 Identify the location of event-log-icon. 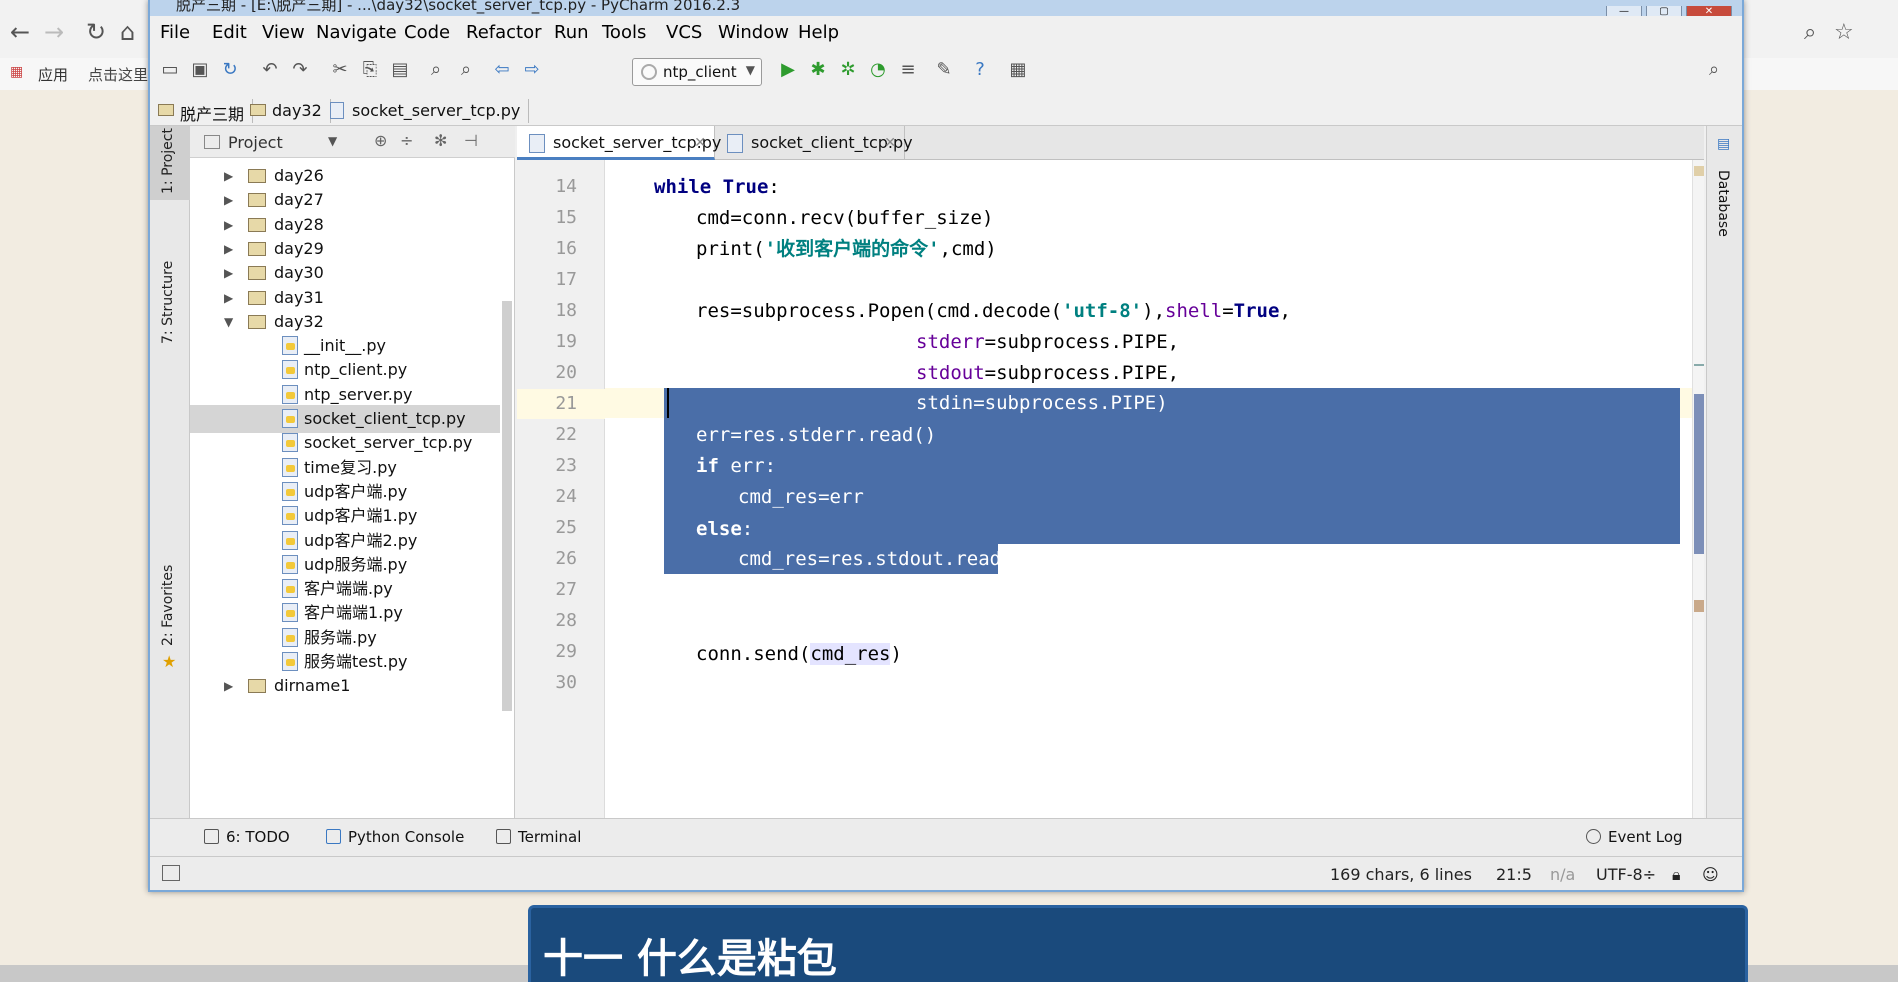
(1593, 836).